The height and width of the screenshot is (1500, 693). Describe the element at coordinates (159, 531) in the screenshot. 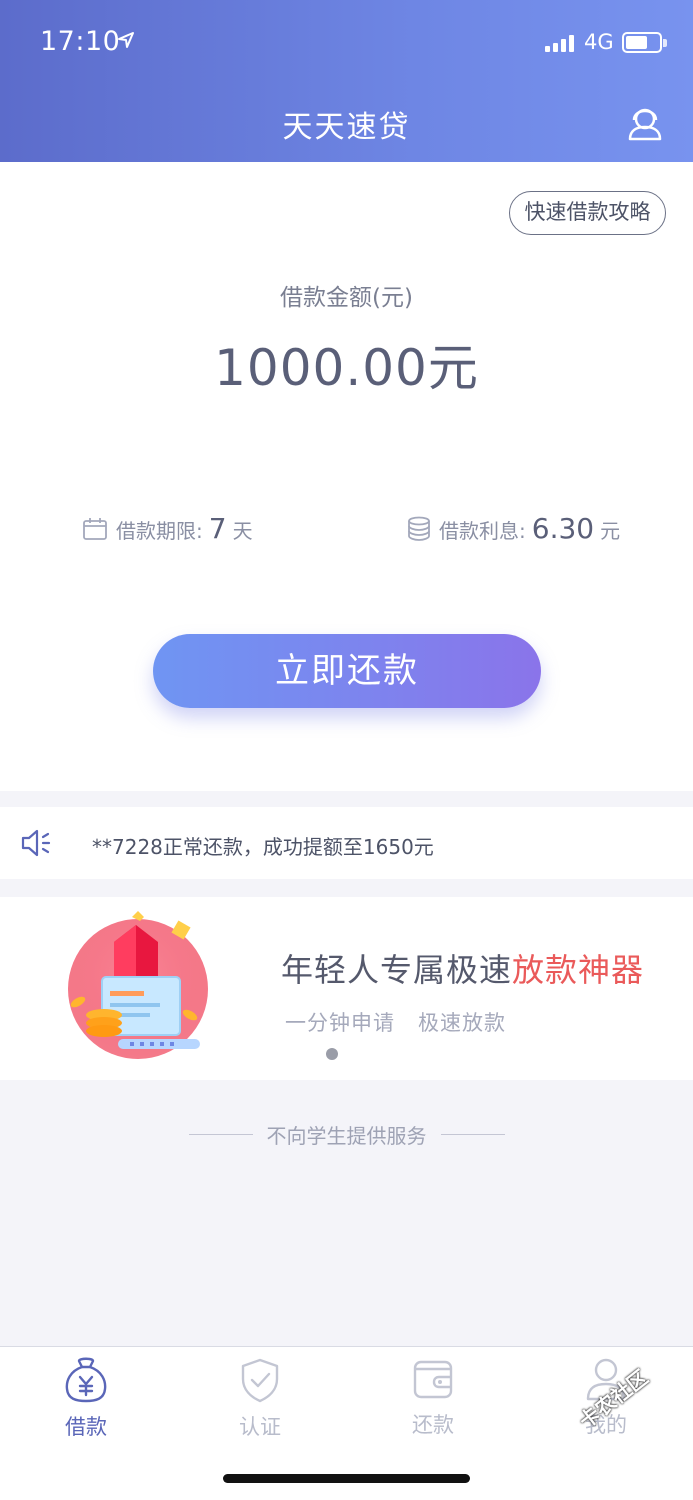

I see `loan-term-label: 借款期限:` at that location.